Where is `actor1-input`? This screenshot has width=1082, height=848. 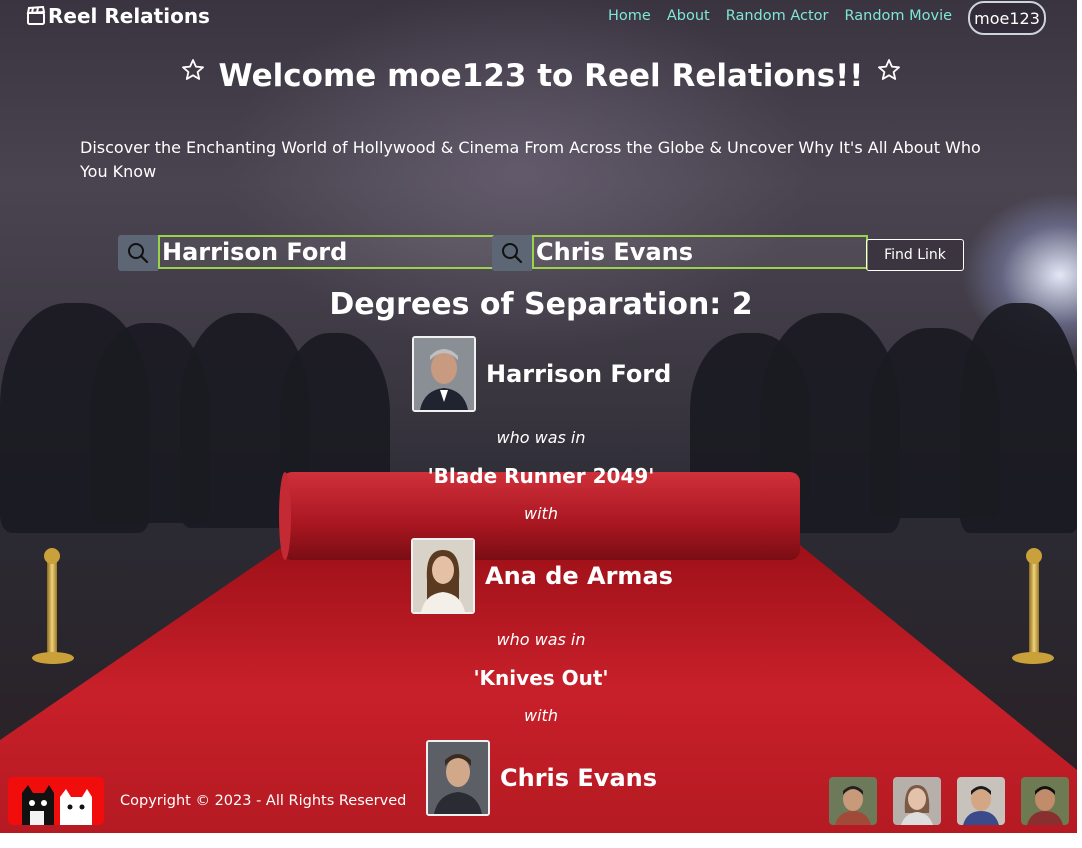
actor1-input is located at coordinates (326, 252).